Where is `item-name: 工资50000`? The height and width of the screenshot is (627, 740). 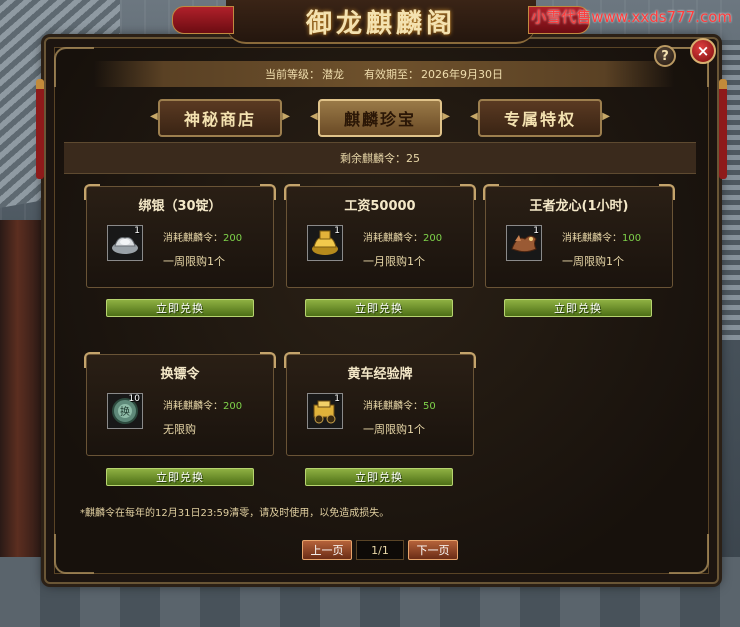 item-name: 工资50000 is located at coordinates (380, 206).